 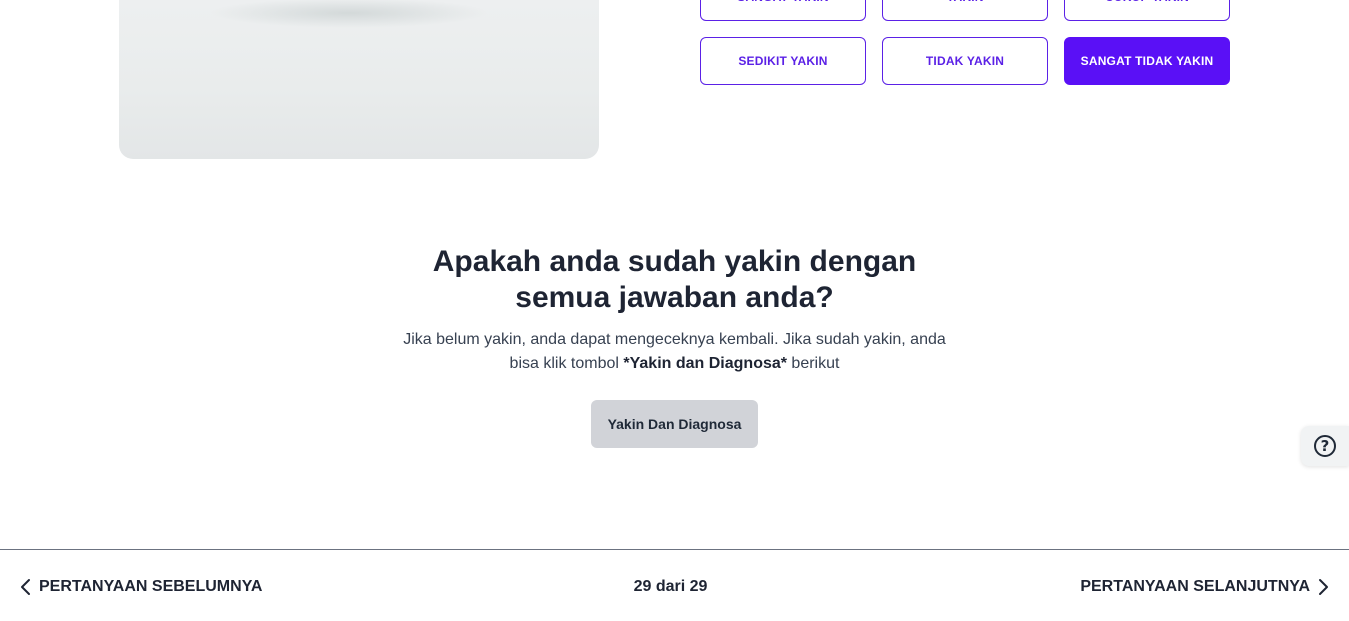 I want to click on answer-sangat-yakin-button: SANGAT YAKIN, so click(x=783, y=10).